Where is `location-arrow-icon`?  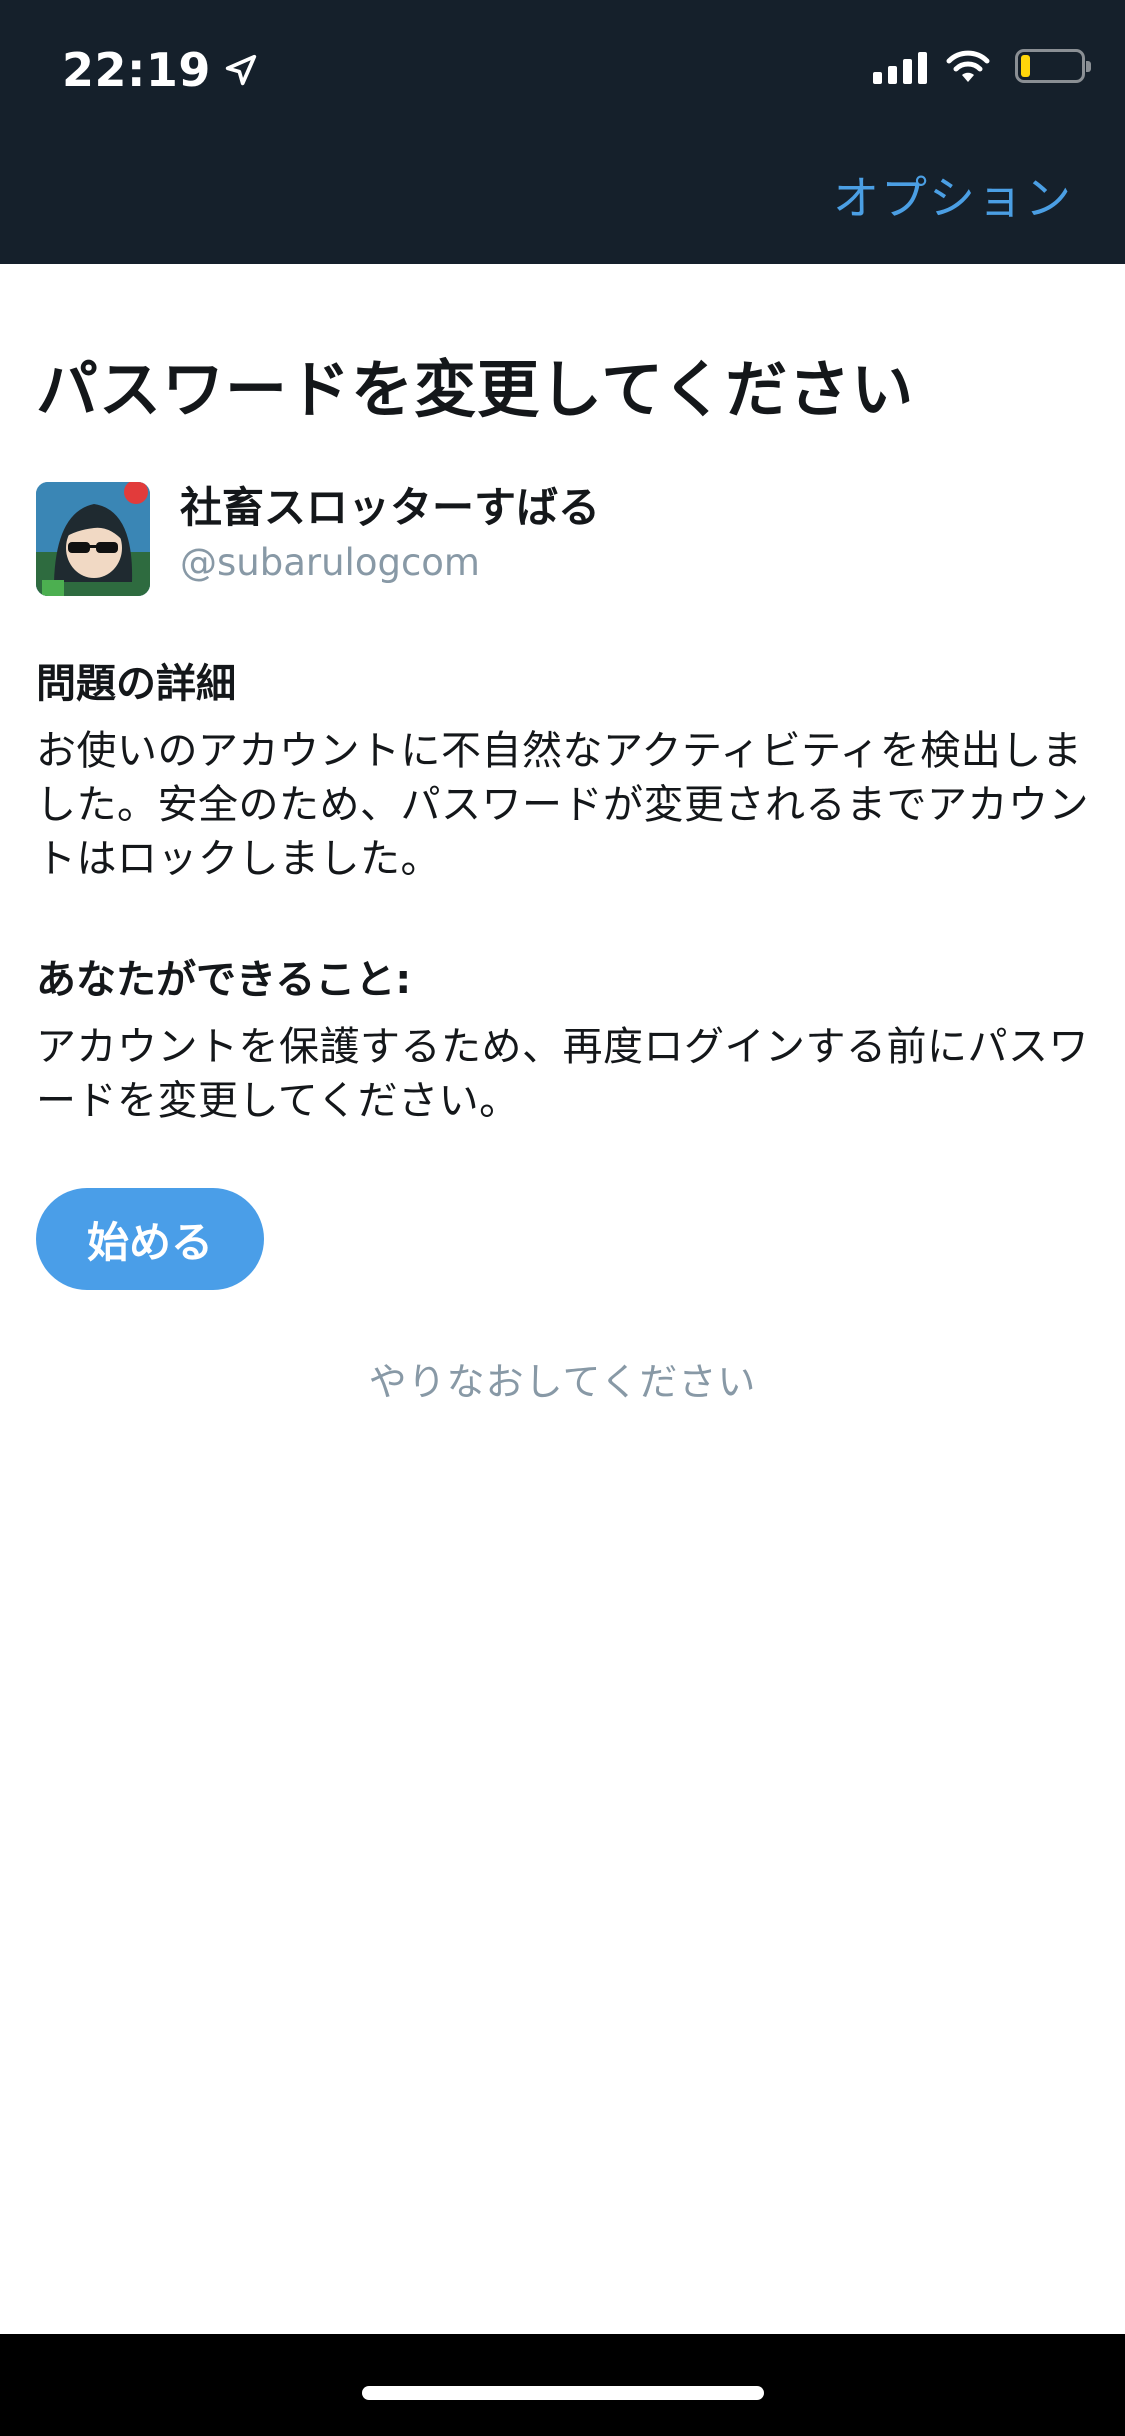
location-arrow-icon is located at coordinates (241, 70).